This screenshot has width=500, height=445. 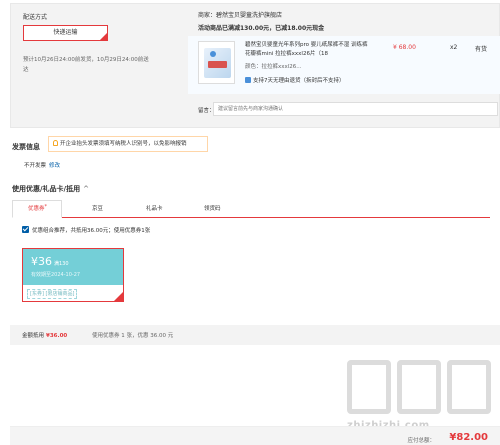 I want to click on coupon-section-title: 使用优惠/礼品卡/抵用 ^, so click(x=50, y=189).